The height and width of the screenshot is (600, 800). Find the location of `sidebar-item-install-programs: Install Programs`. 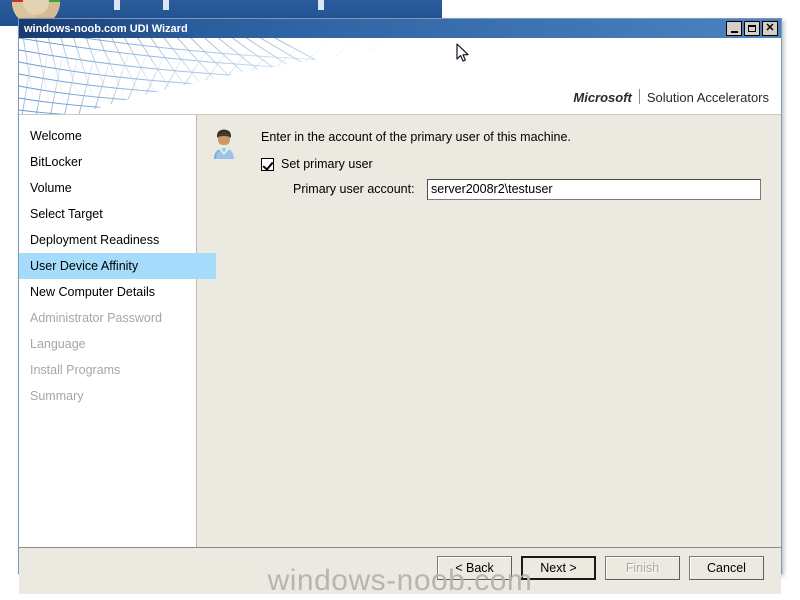

sidebar-item-install-programs: Install Programs is located at coordinates (75, 370).